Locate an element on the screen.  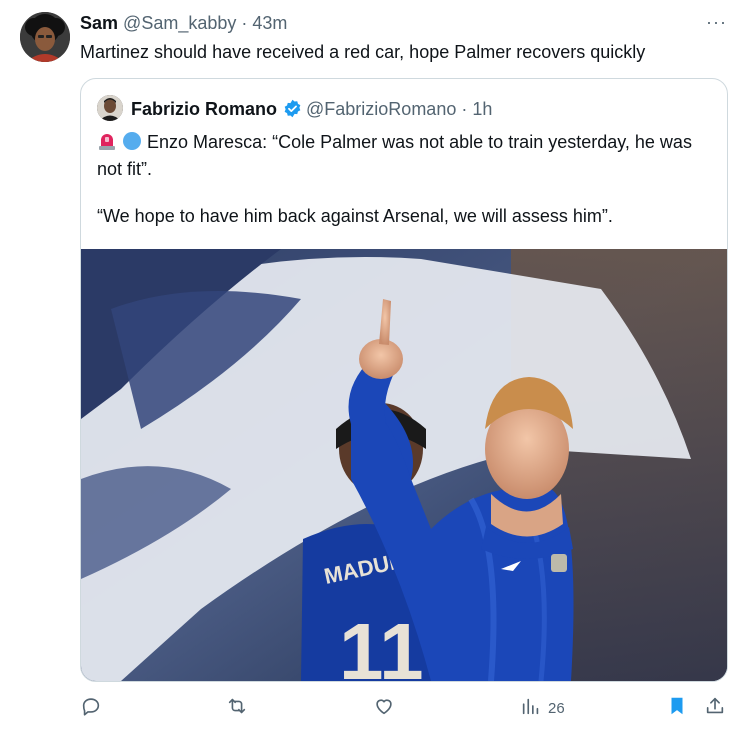
views-button: 26 is located at coordinates (542, 708).